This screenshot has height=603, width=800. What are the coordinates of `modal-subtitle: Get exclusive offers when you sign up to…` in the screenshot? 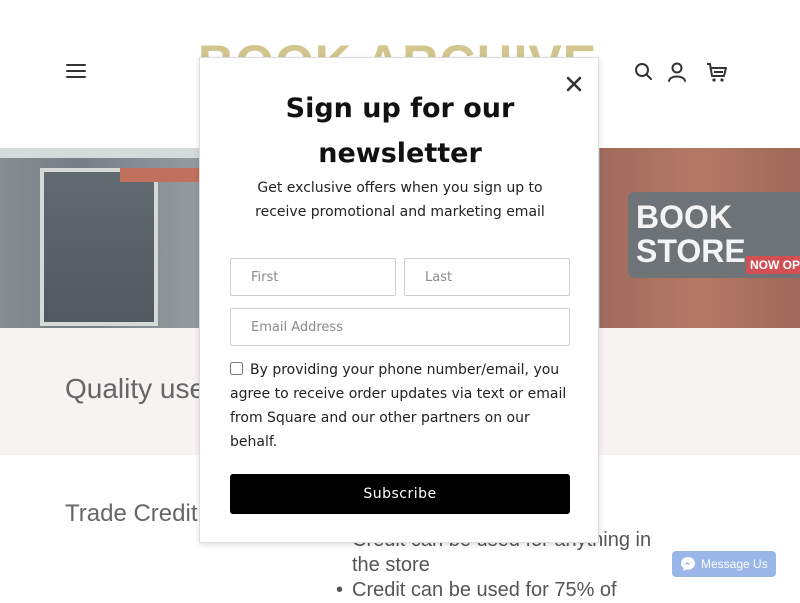 It's located at (400, 200).